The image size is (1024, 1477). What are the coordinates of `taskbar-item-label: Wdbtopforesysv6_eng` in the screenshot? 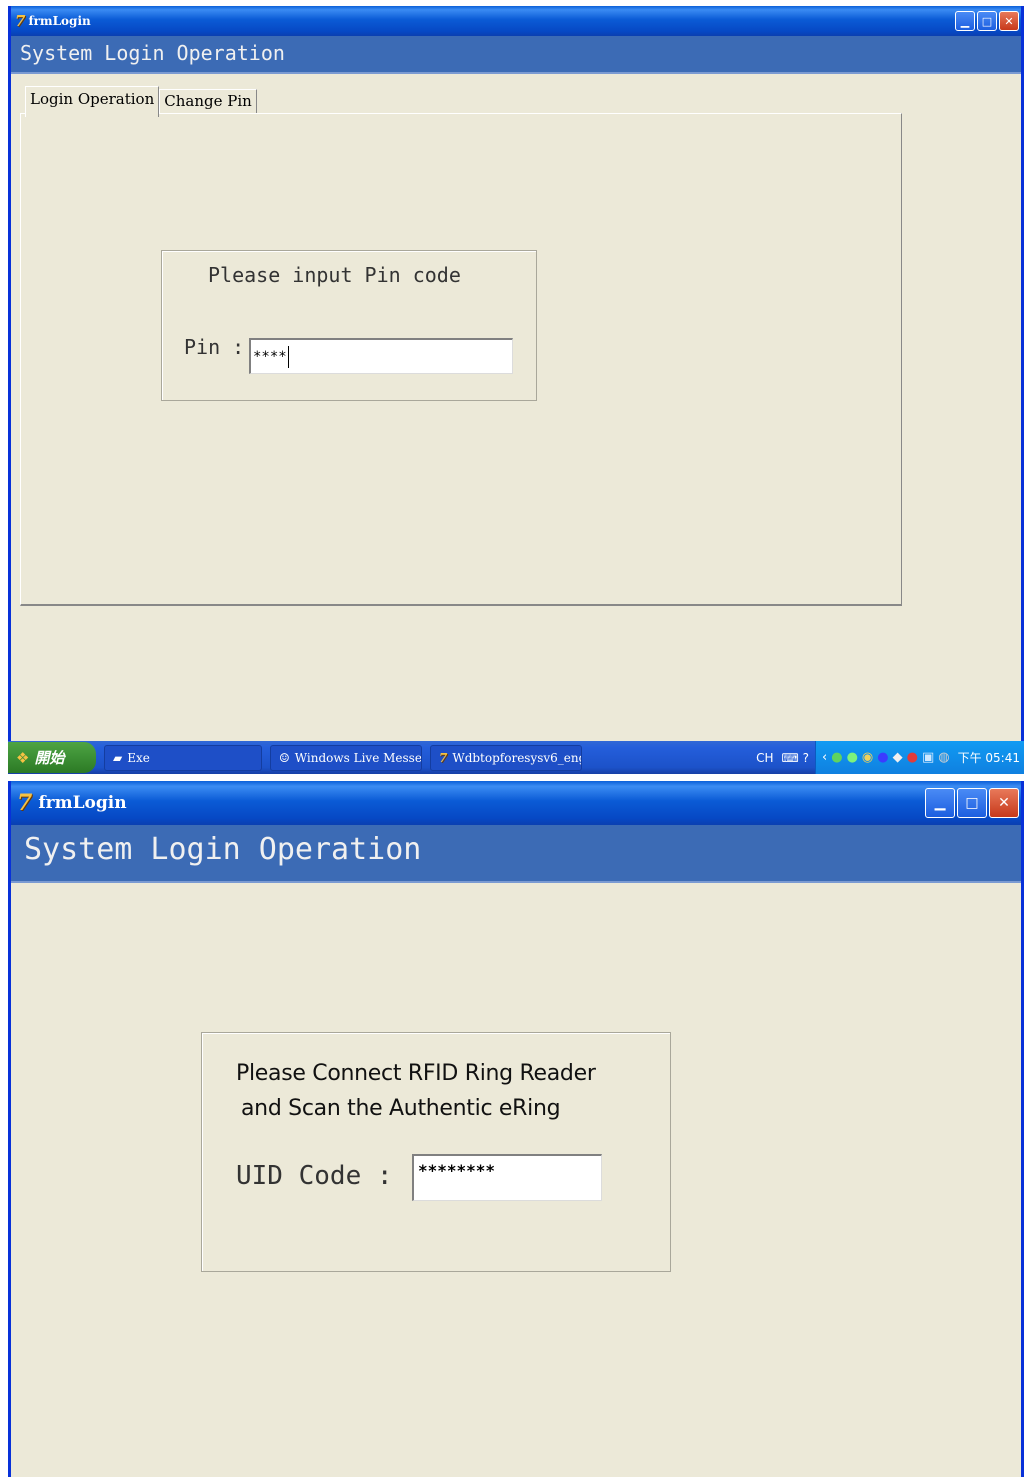 It's located at (517, 757).